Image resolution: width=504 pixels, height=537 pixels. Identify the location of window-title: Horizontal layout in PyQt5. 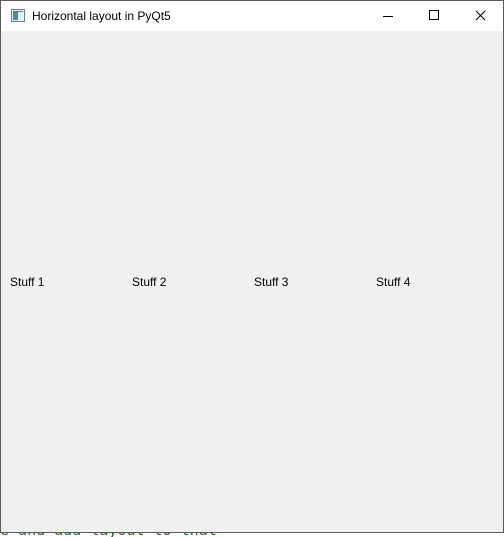
(101, 16).